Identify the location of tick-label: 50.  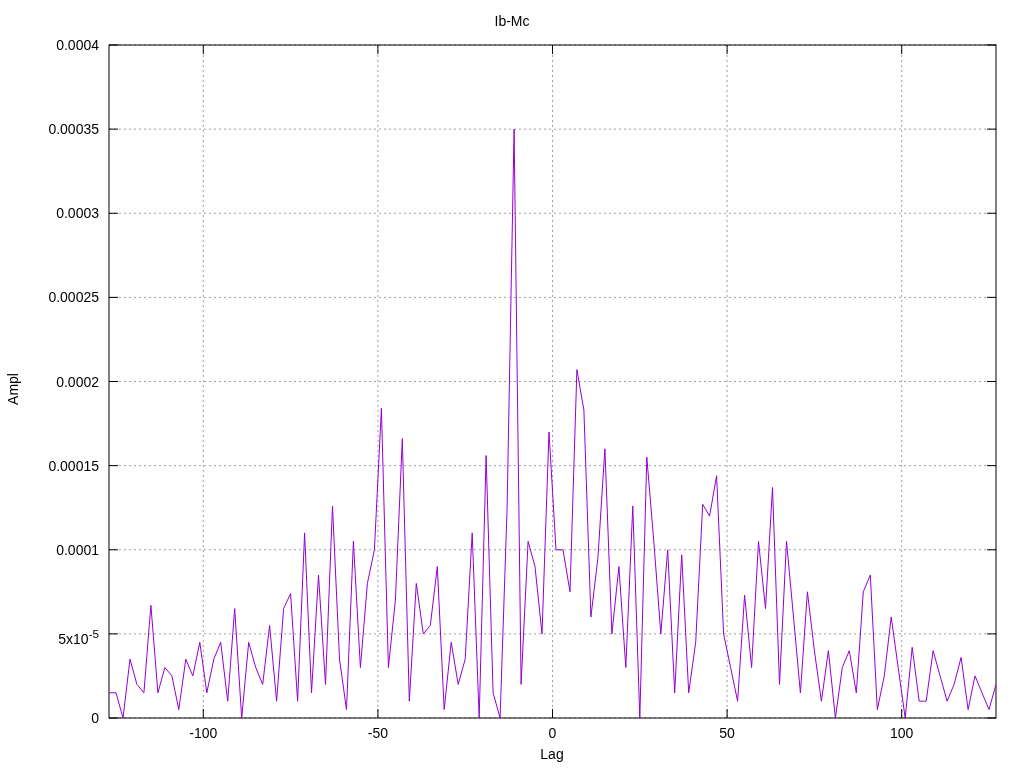
(727, 733).